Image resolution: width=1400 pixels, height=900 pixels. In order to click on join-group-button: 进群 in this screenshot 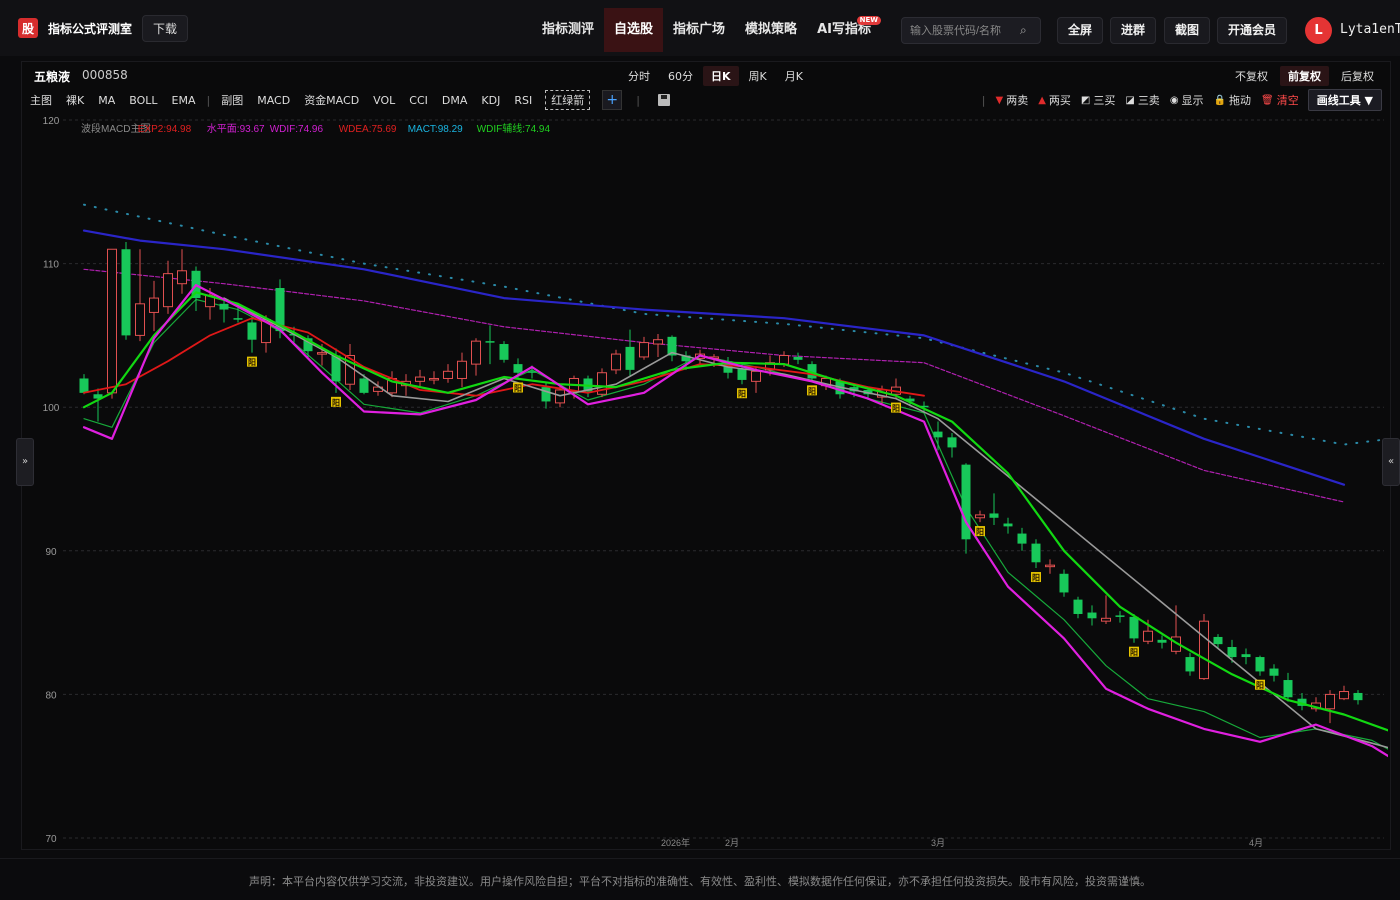, I will do `click(1133, 30)`.